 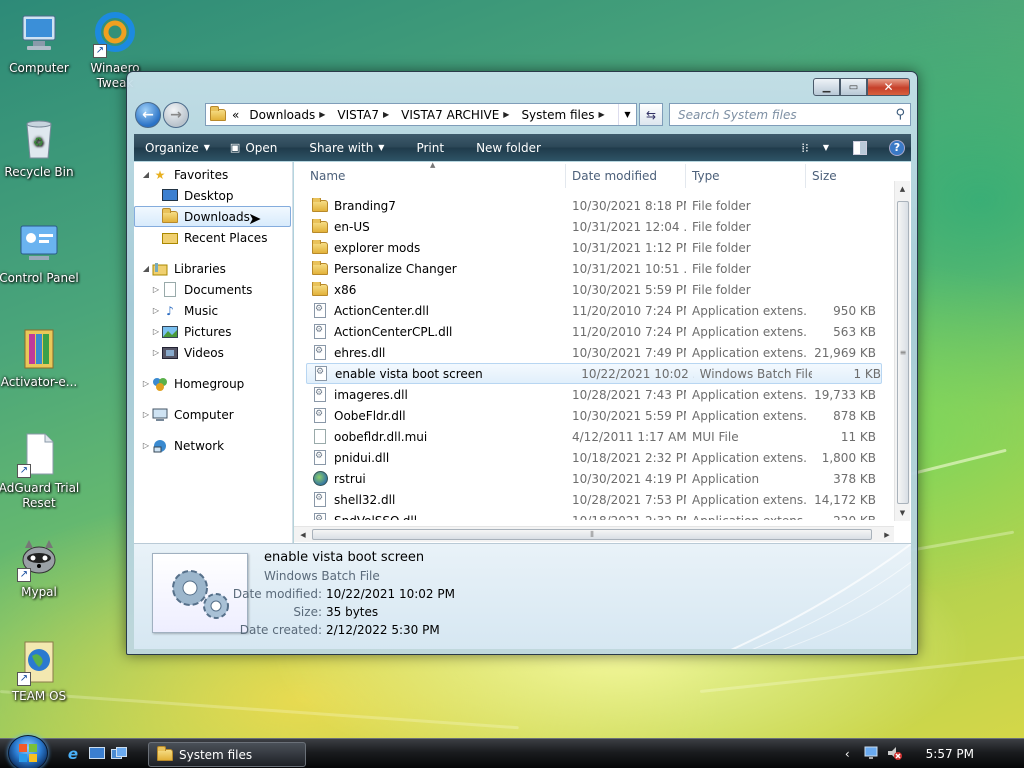 I want to click on nav-homegroup: ▷ Homegroup, so click(x=213, y=383).